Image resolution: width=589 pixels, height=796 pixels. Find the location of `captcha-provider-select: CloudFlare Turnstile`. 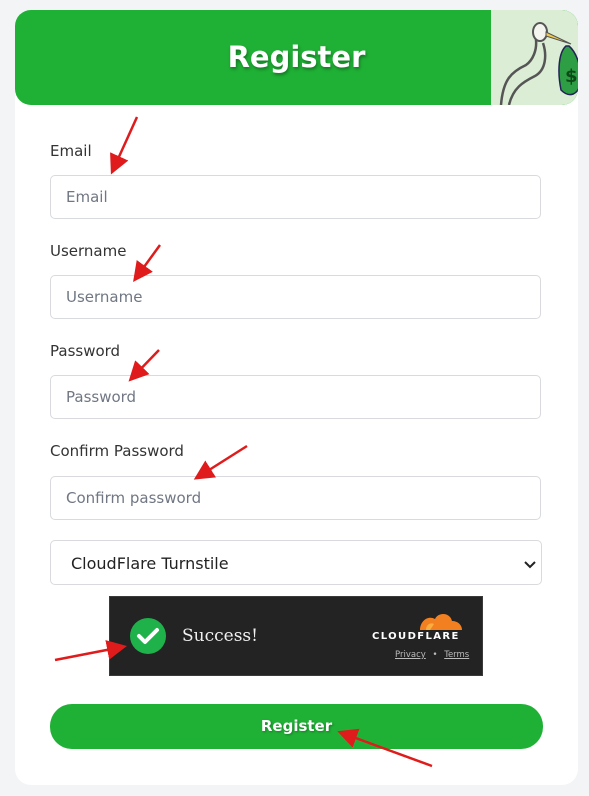

captcha-provider-select: CloudFlare Turnstile is located at coordinates (296, 562).